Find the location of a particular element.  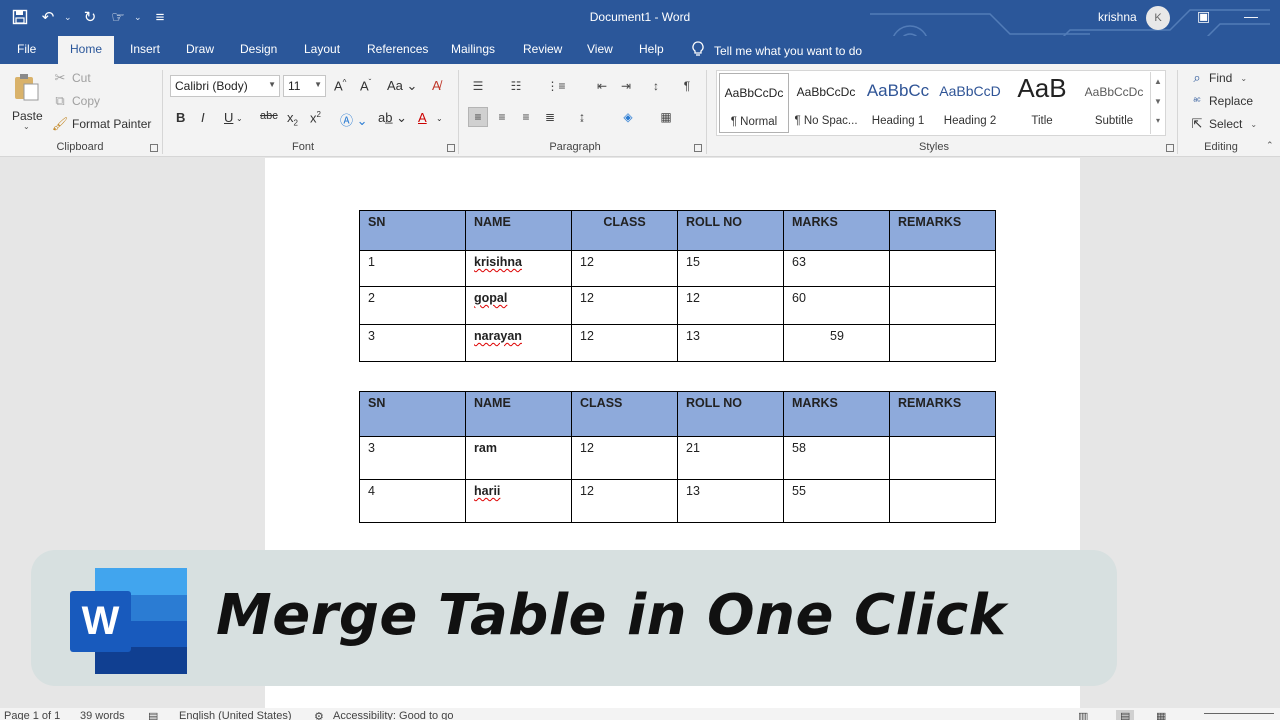

tab-mailings: Mailings is located at coordinates (473, 49).